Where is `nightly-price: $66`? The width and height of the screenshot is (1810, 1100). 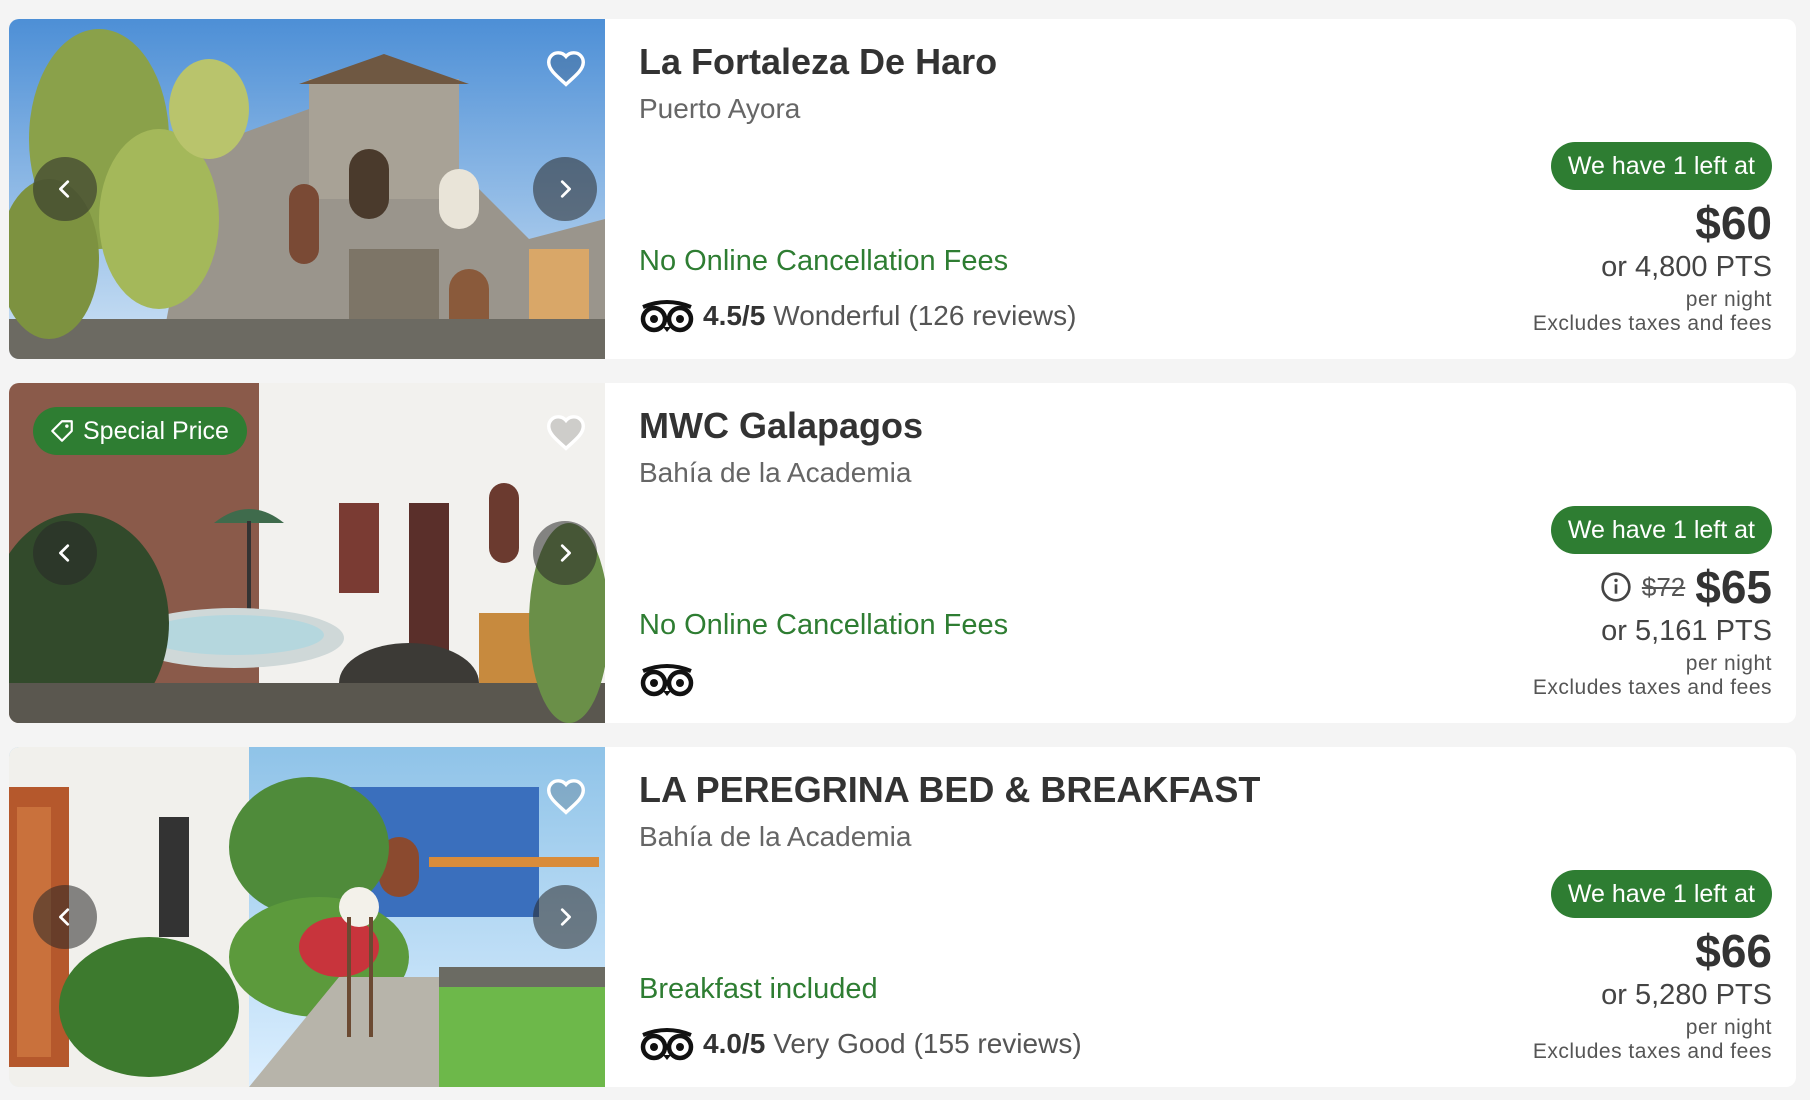
nightly-price: $66 is located at coordinates (1733, 951).